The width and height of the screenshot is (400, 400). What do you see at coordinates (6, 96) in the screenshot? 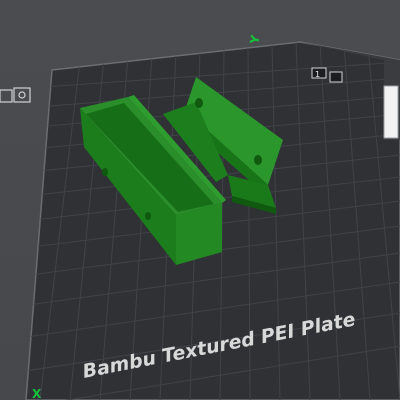
I see `plate-settings-icon` at bounding box center [6, 96].